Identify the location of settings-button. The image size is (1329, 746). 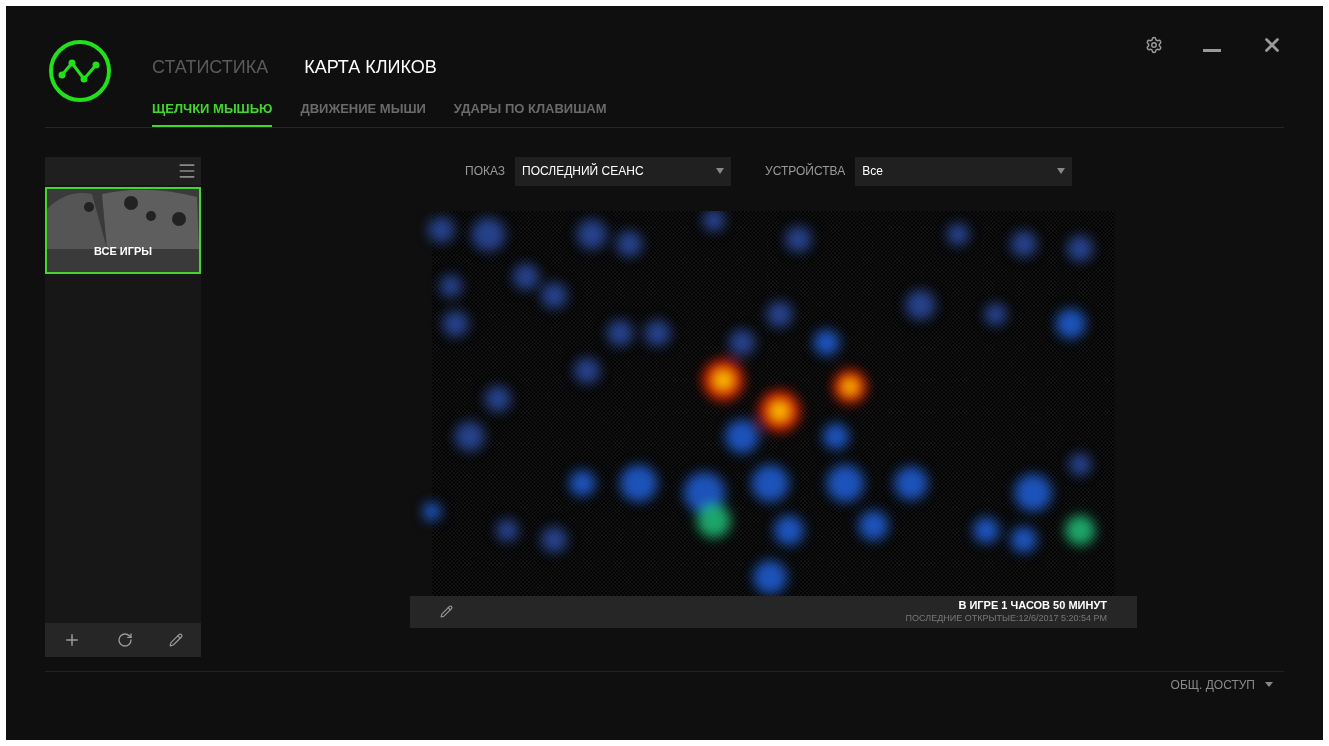
(1154, 45).